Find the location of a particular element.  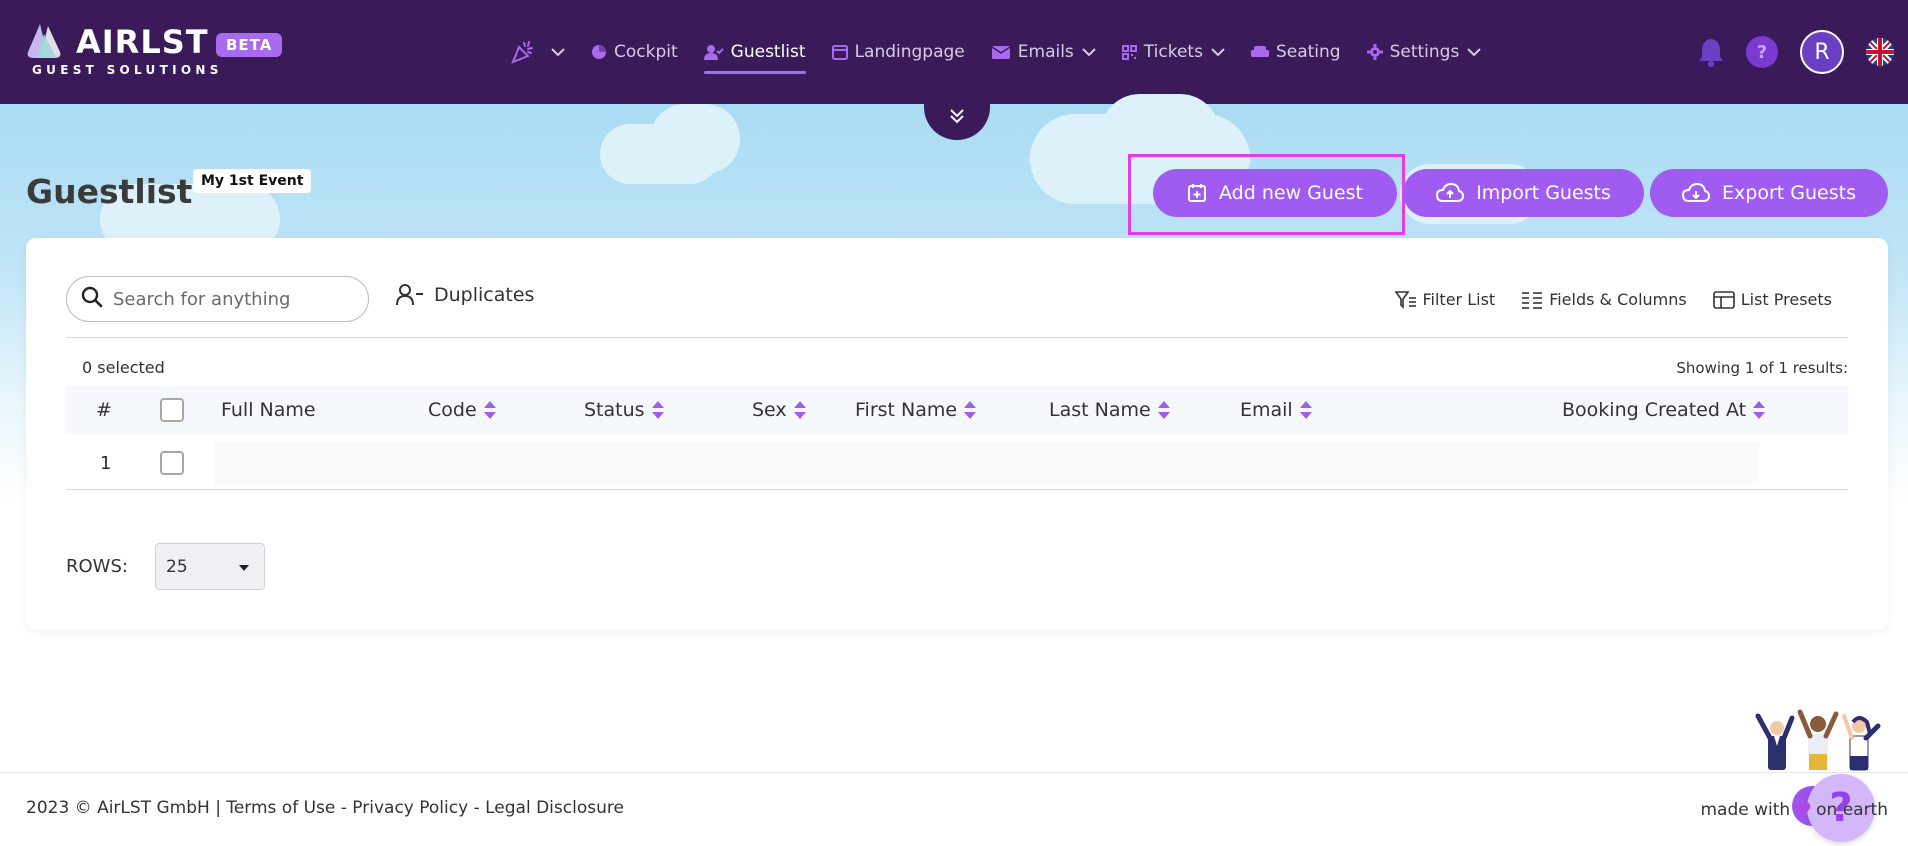

col-first-name: First Name is located at coordinates (916, 410).